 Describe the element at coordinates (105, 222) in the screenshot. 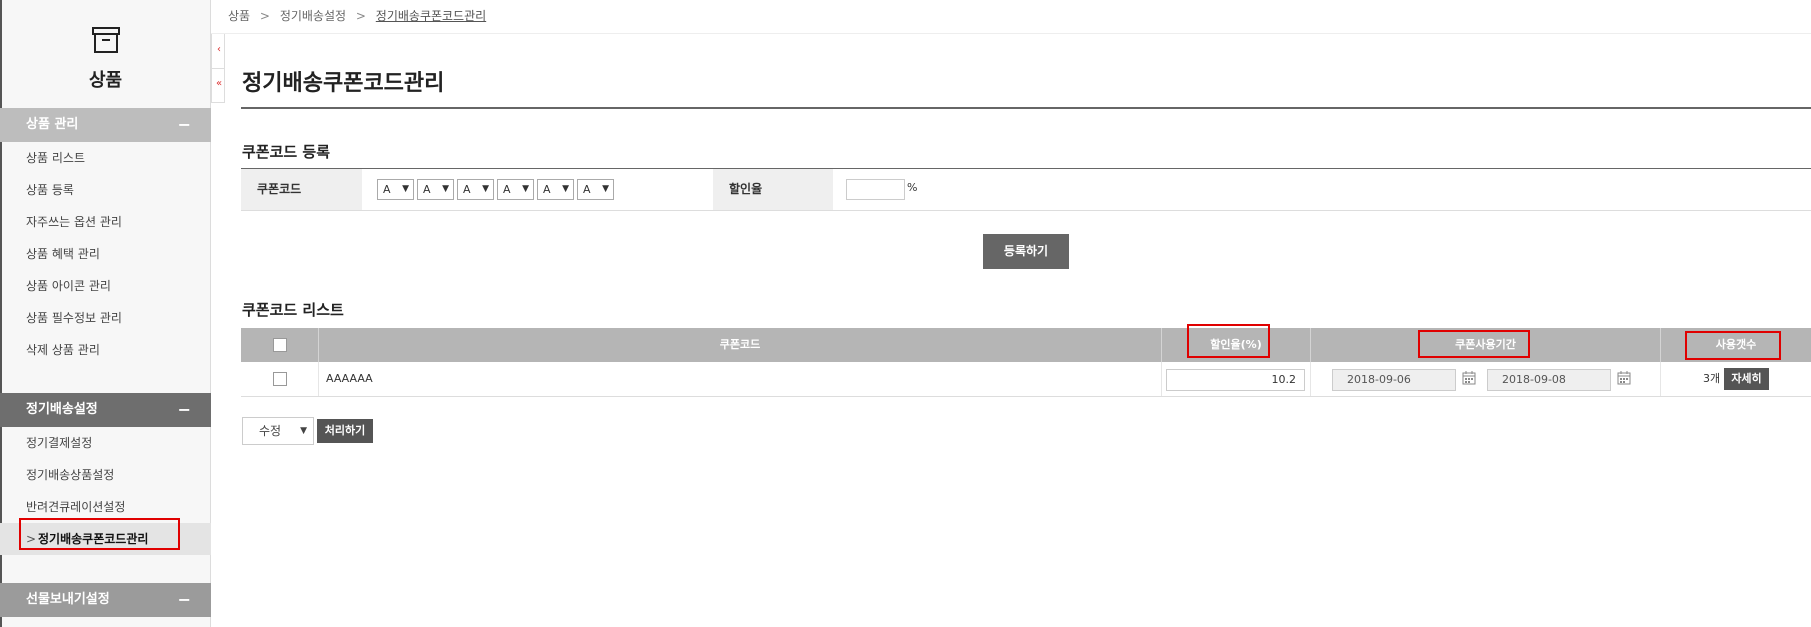

I see `sidebar-item-frequent-options: 자주쓰는 옵션 관리` at that location.